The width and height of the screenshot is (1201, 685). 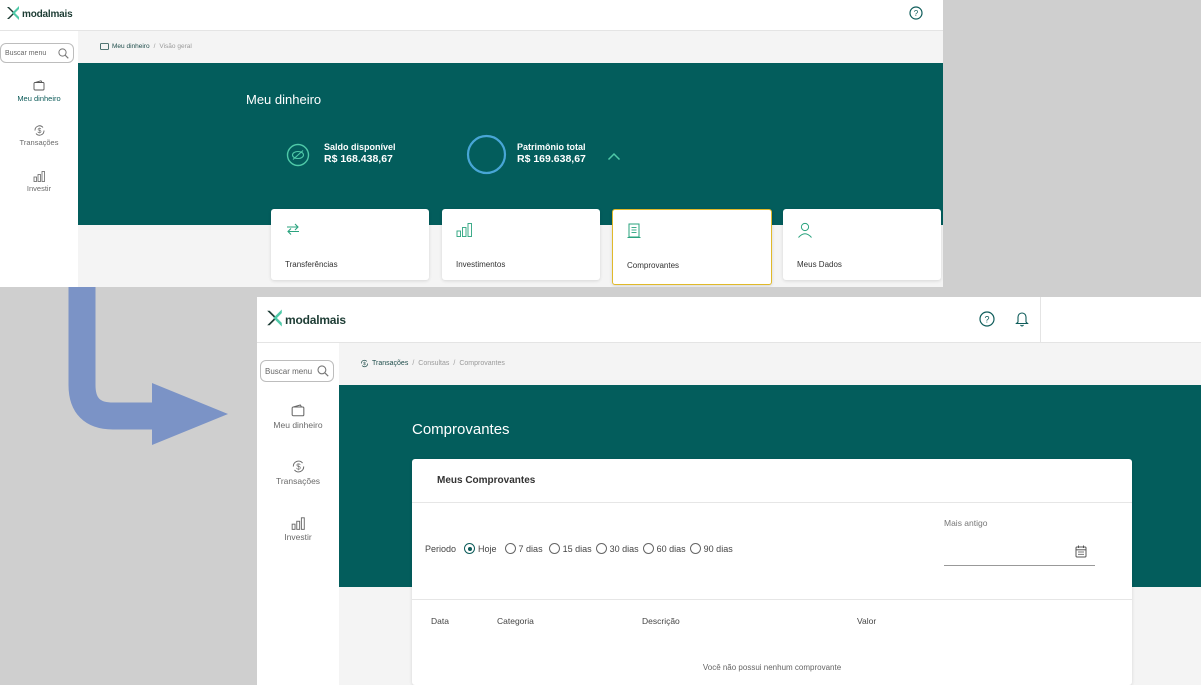 What do you see at coordinates (298, 537) in the screenshot?
I see `sidebar-item-label: Investir` at bounding box center [298, 537].